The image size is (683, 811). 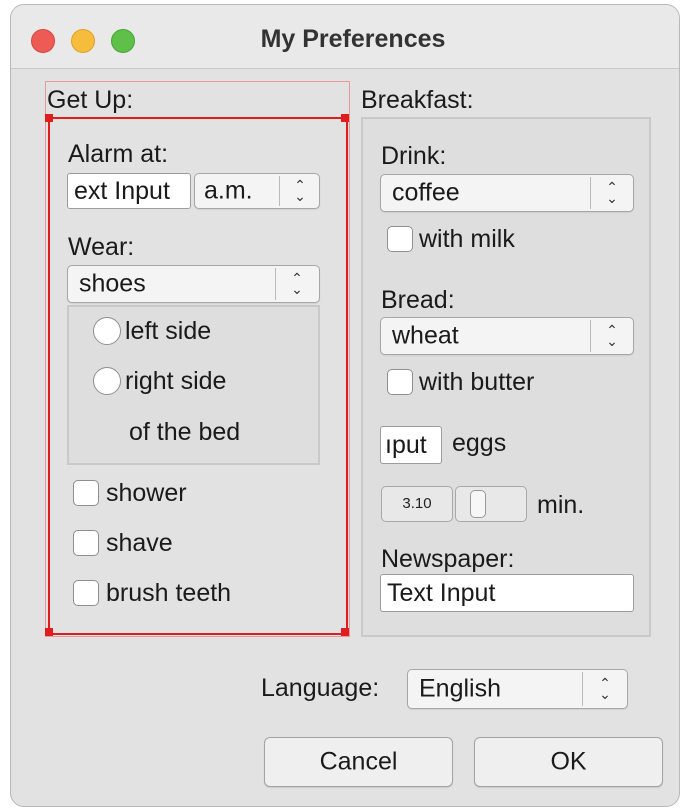 What do you see at coordinates (417, 100) in the screenshot?
I see `breakfast-group-label: Breakfast:` at bounding box center [417, 100].